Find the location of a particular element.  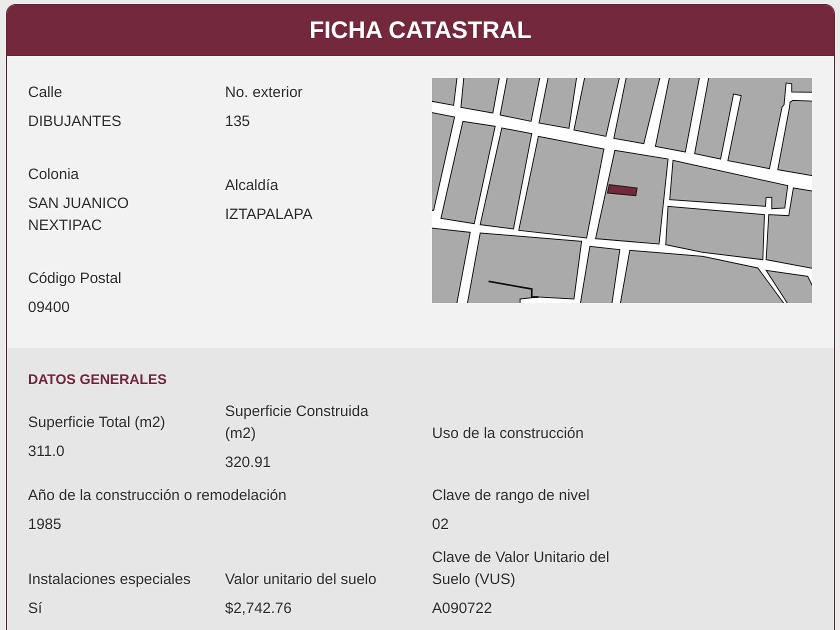

field-label: Alcaldía is located at coordinates (252, 186).